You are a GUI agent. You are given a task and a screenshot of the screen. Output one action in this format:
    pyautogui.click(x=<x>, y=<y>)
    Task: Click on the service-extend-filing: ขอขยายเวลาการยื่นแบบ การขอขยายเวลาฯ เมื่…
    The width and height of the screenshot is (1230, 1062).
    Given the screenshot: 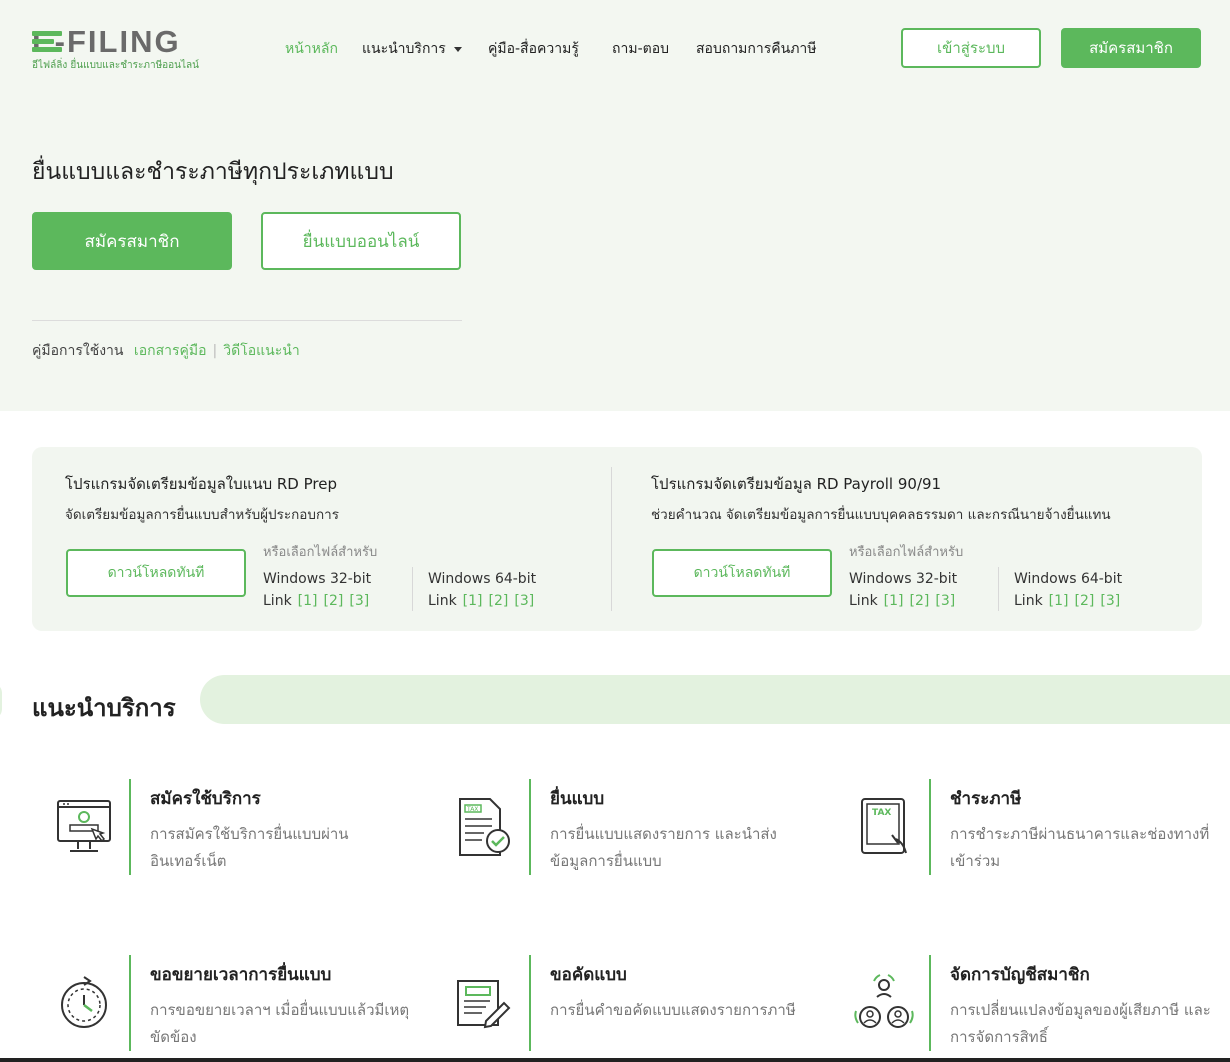 What is the action you would take?
    pyautogui.click(x=222, y=1003)
    